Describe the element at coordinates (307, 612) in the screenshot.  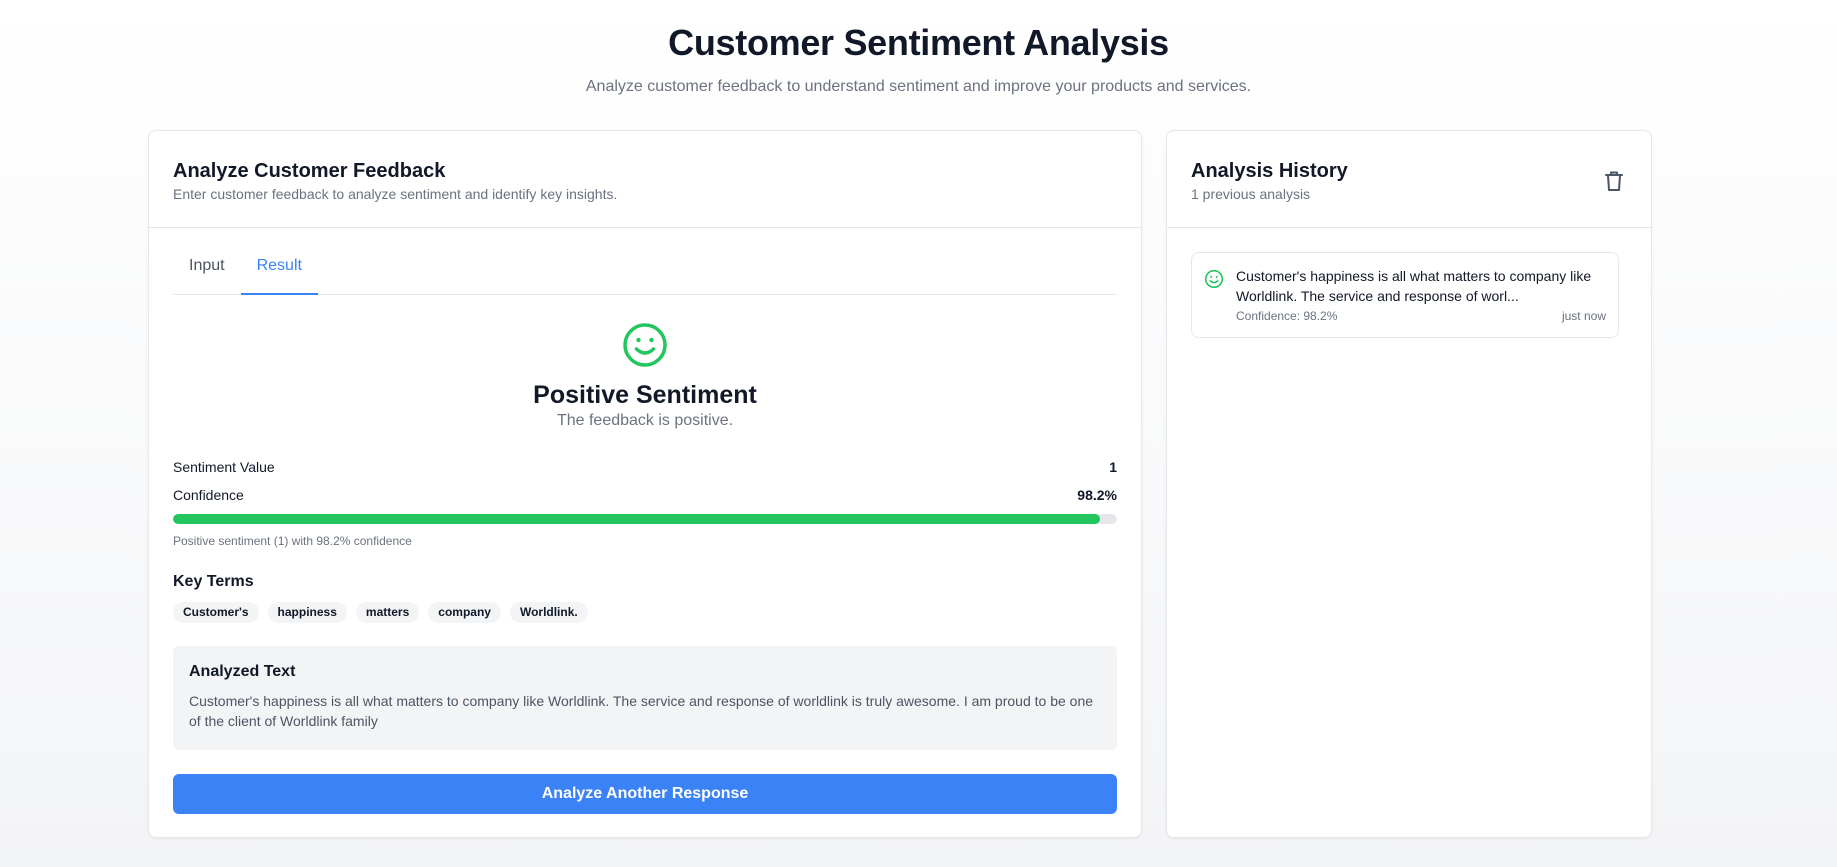
I see `key-term-chip: happiness` at that location.